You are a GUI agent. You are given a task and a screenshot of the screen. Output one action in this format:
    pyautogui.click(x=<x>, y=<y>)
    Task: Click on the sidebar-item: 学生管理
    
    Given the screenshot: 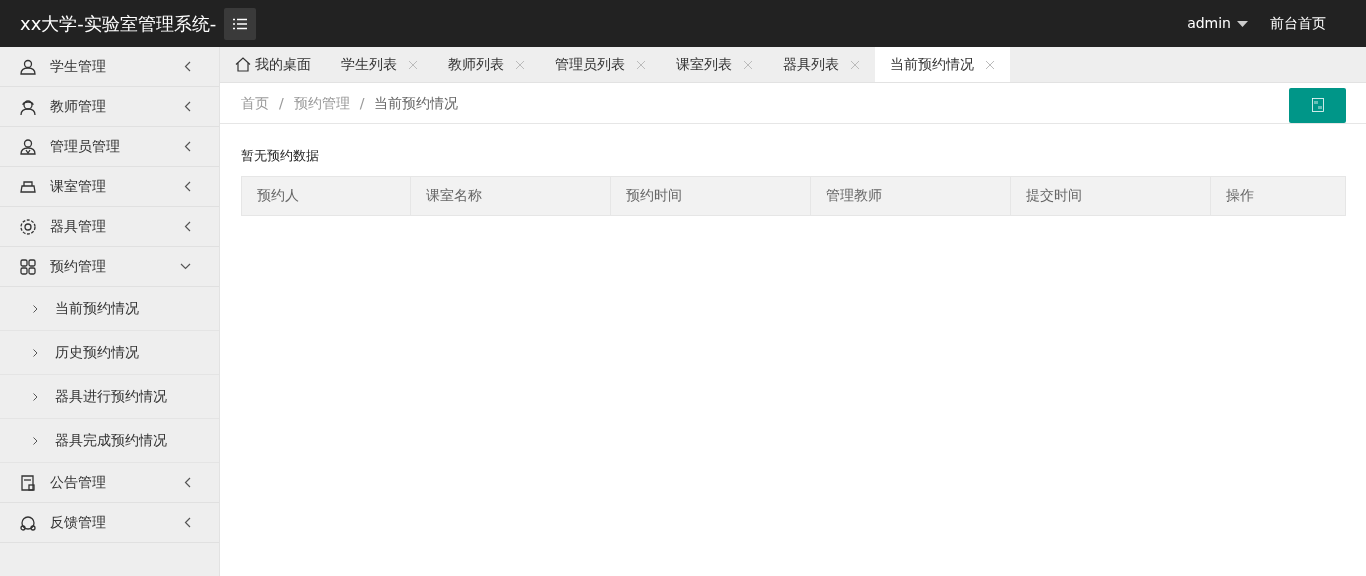 What is the action you would take?
    pyautogui.click(x=109, y=67)
    